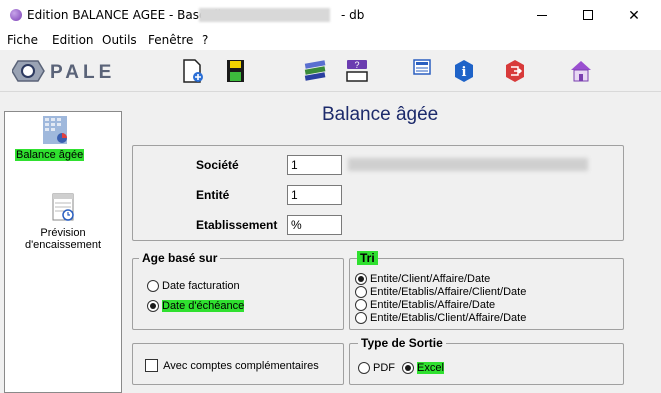 This screenshot has width=661, height=393. I want to click on etablissement-input, so click(314, 225).